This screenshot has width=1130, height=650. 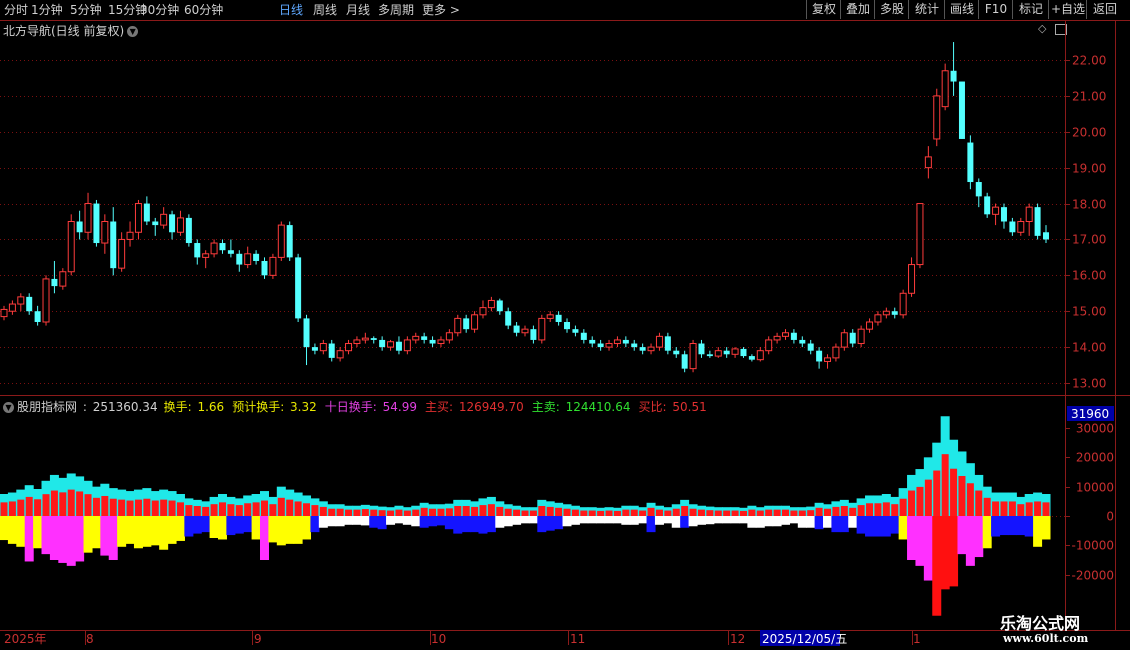 I want to click on toolbar-button-8: 返回, so click(x=1104, y=9).